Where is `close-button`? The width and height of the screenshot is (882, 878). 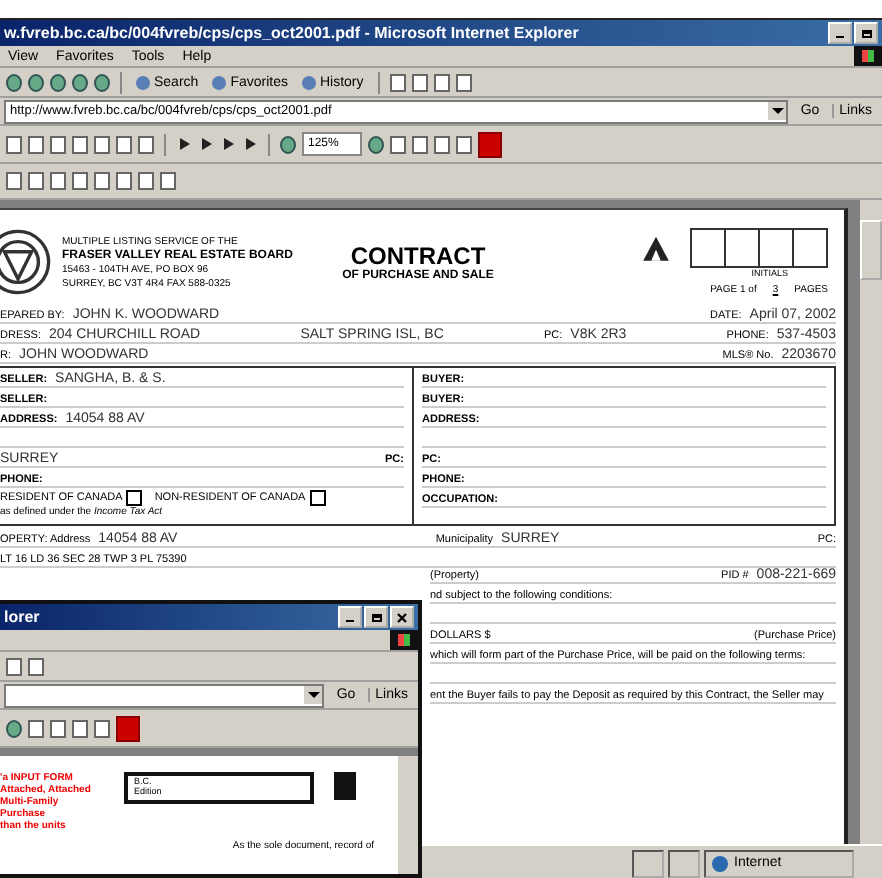 close-button is located at coordinates (402, 617).